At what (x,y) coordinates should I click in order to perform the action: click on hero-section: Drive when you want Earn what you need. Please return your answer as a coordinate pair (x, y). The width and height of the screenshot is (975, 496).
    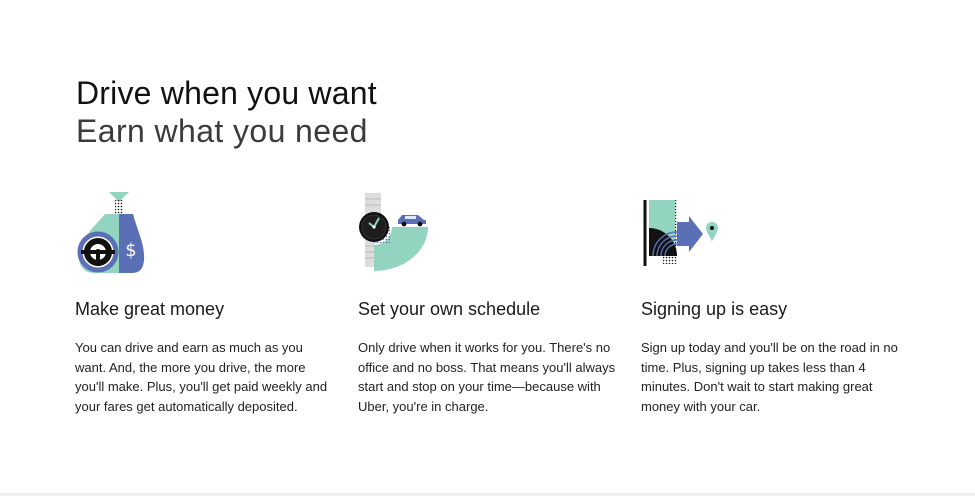
    Looking at the image, I should click on (226, 112).